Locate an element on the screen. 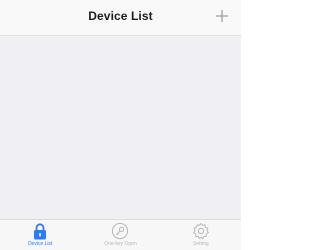 This screenshot has height=250, width=320. tab-label: Device List is located at coordinates (40, 244).